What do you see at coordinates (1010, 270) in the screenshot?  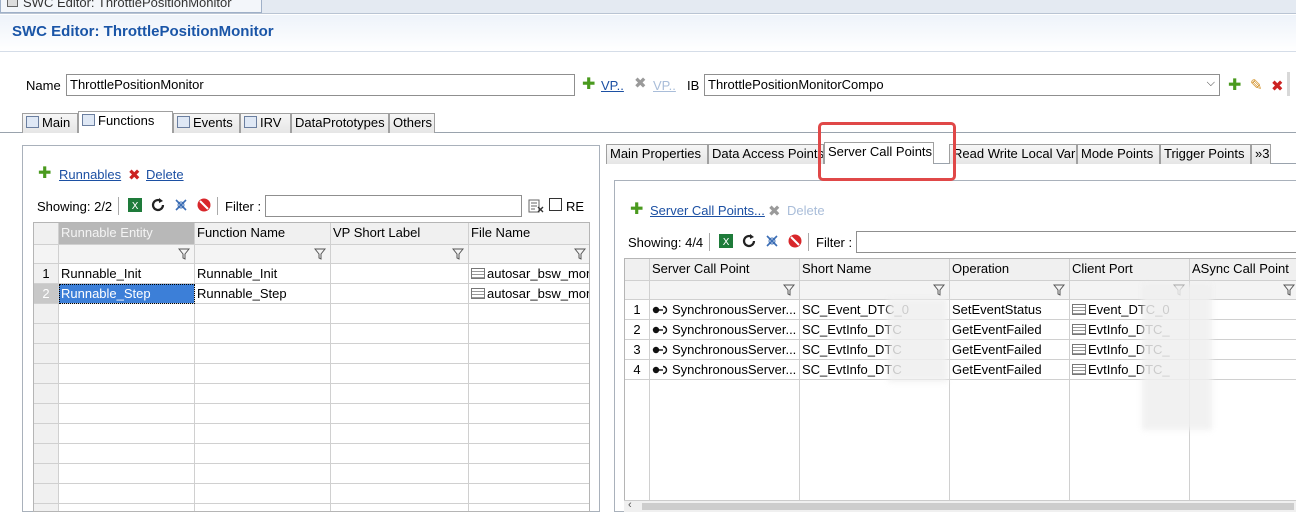 I see `column-header: Operation` at bounding box center [1010, 270].